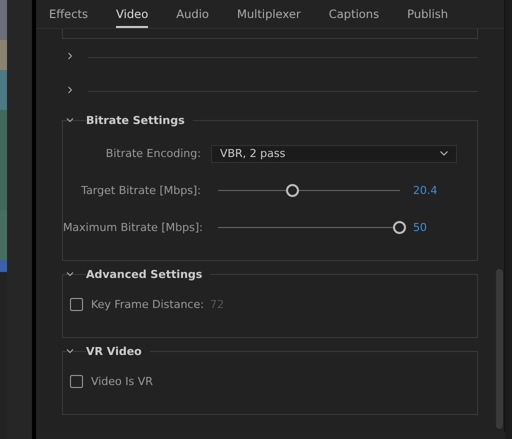  What do you see at coordinates (425, 190) in the screenshot?
I see `slider-value: 20.4` at bounding box center [425, 190].